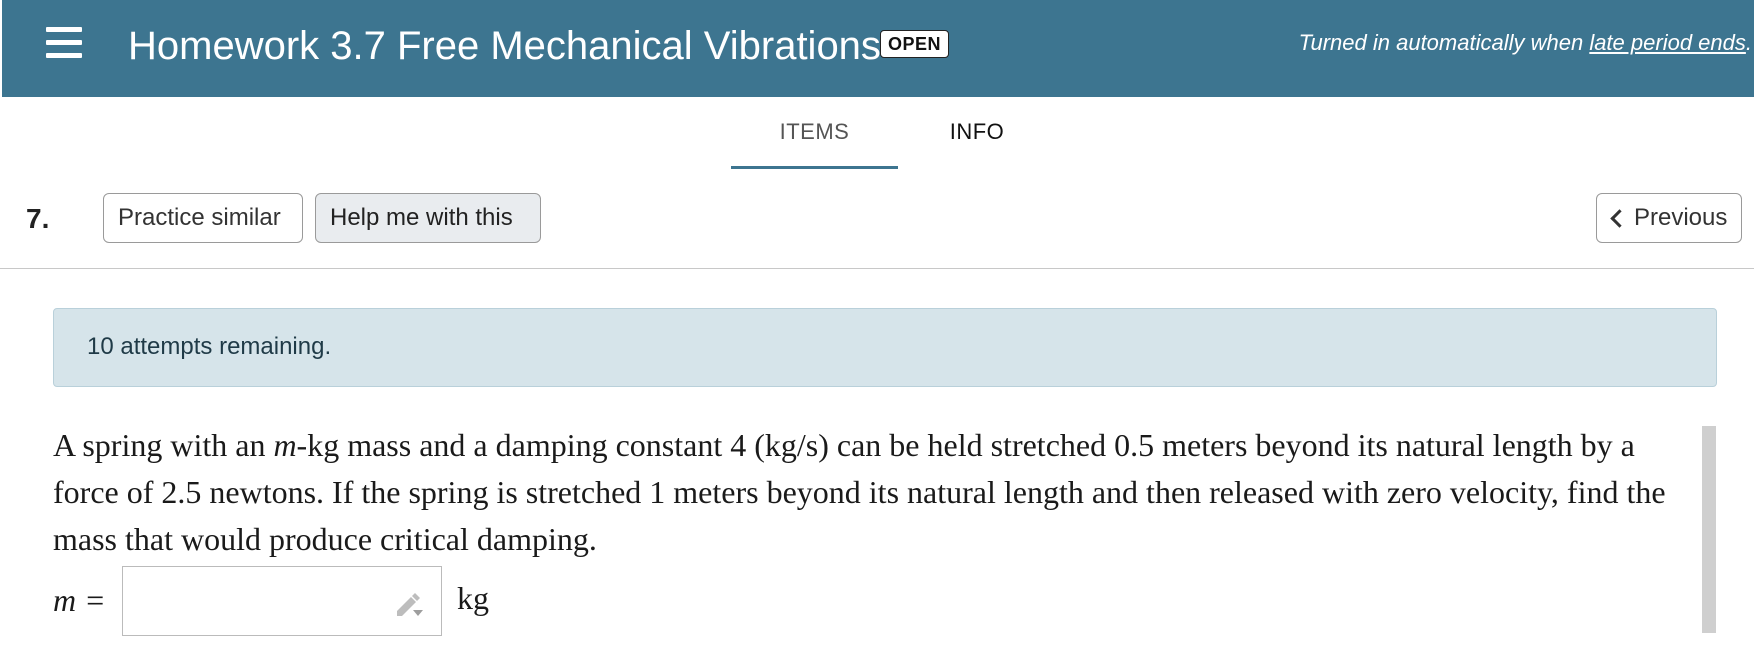 The image size is (1754, 672). What do you see at coordinates (977, 131) in the screenshot?
I see `tab-info: INFO` at bounding box center [977, 131].